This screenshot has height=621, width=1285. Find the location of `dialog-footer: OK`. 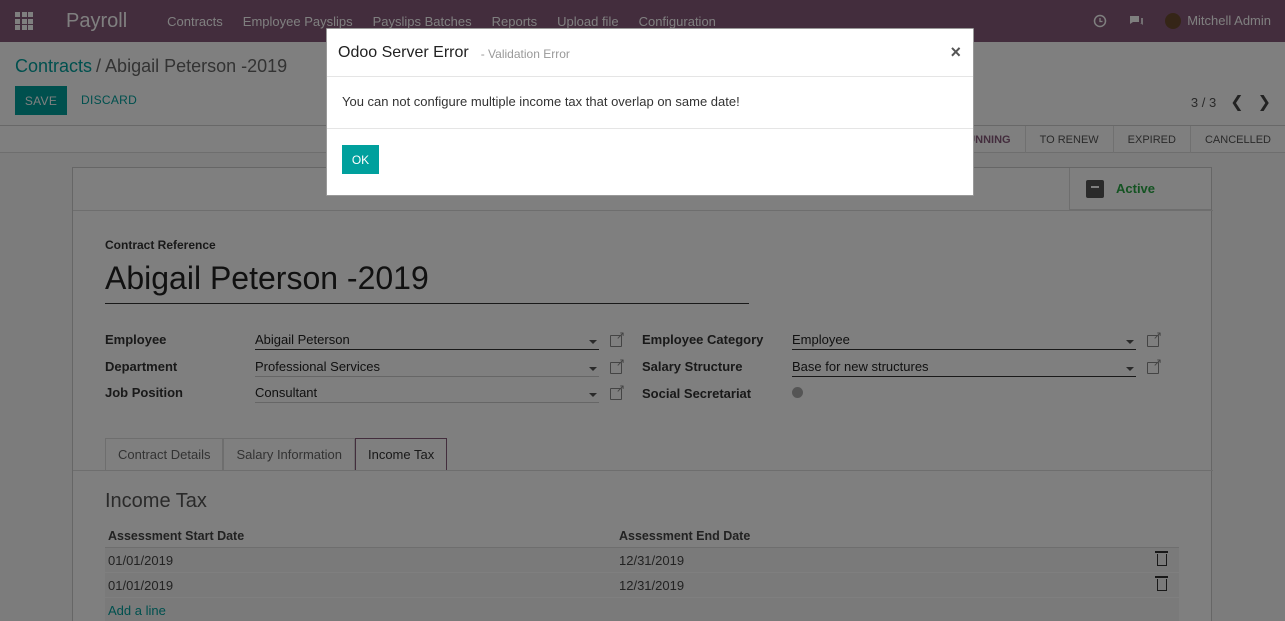

dialog-footer: OK is located at coordinates (650, 159).